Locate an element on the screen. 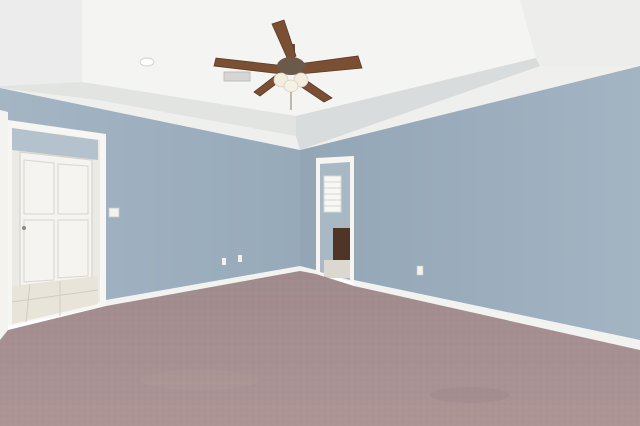 The width and height of the screenshot is (640, 426). vanity-cabinet is located at coordinates (341, 246).